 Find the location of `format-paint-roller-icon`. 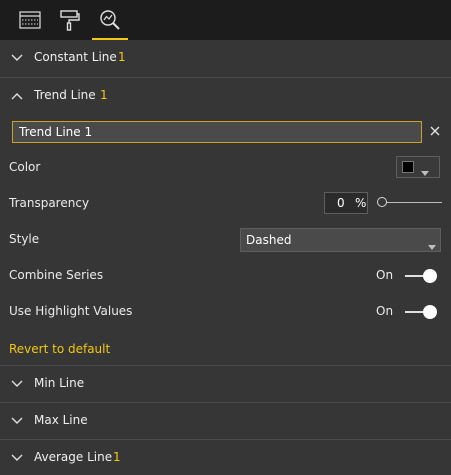

format-paint-roller-icon is located at coordinates (70, 20).